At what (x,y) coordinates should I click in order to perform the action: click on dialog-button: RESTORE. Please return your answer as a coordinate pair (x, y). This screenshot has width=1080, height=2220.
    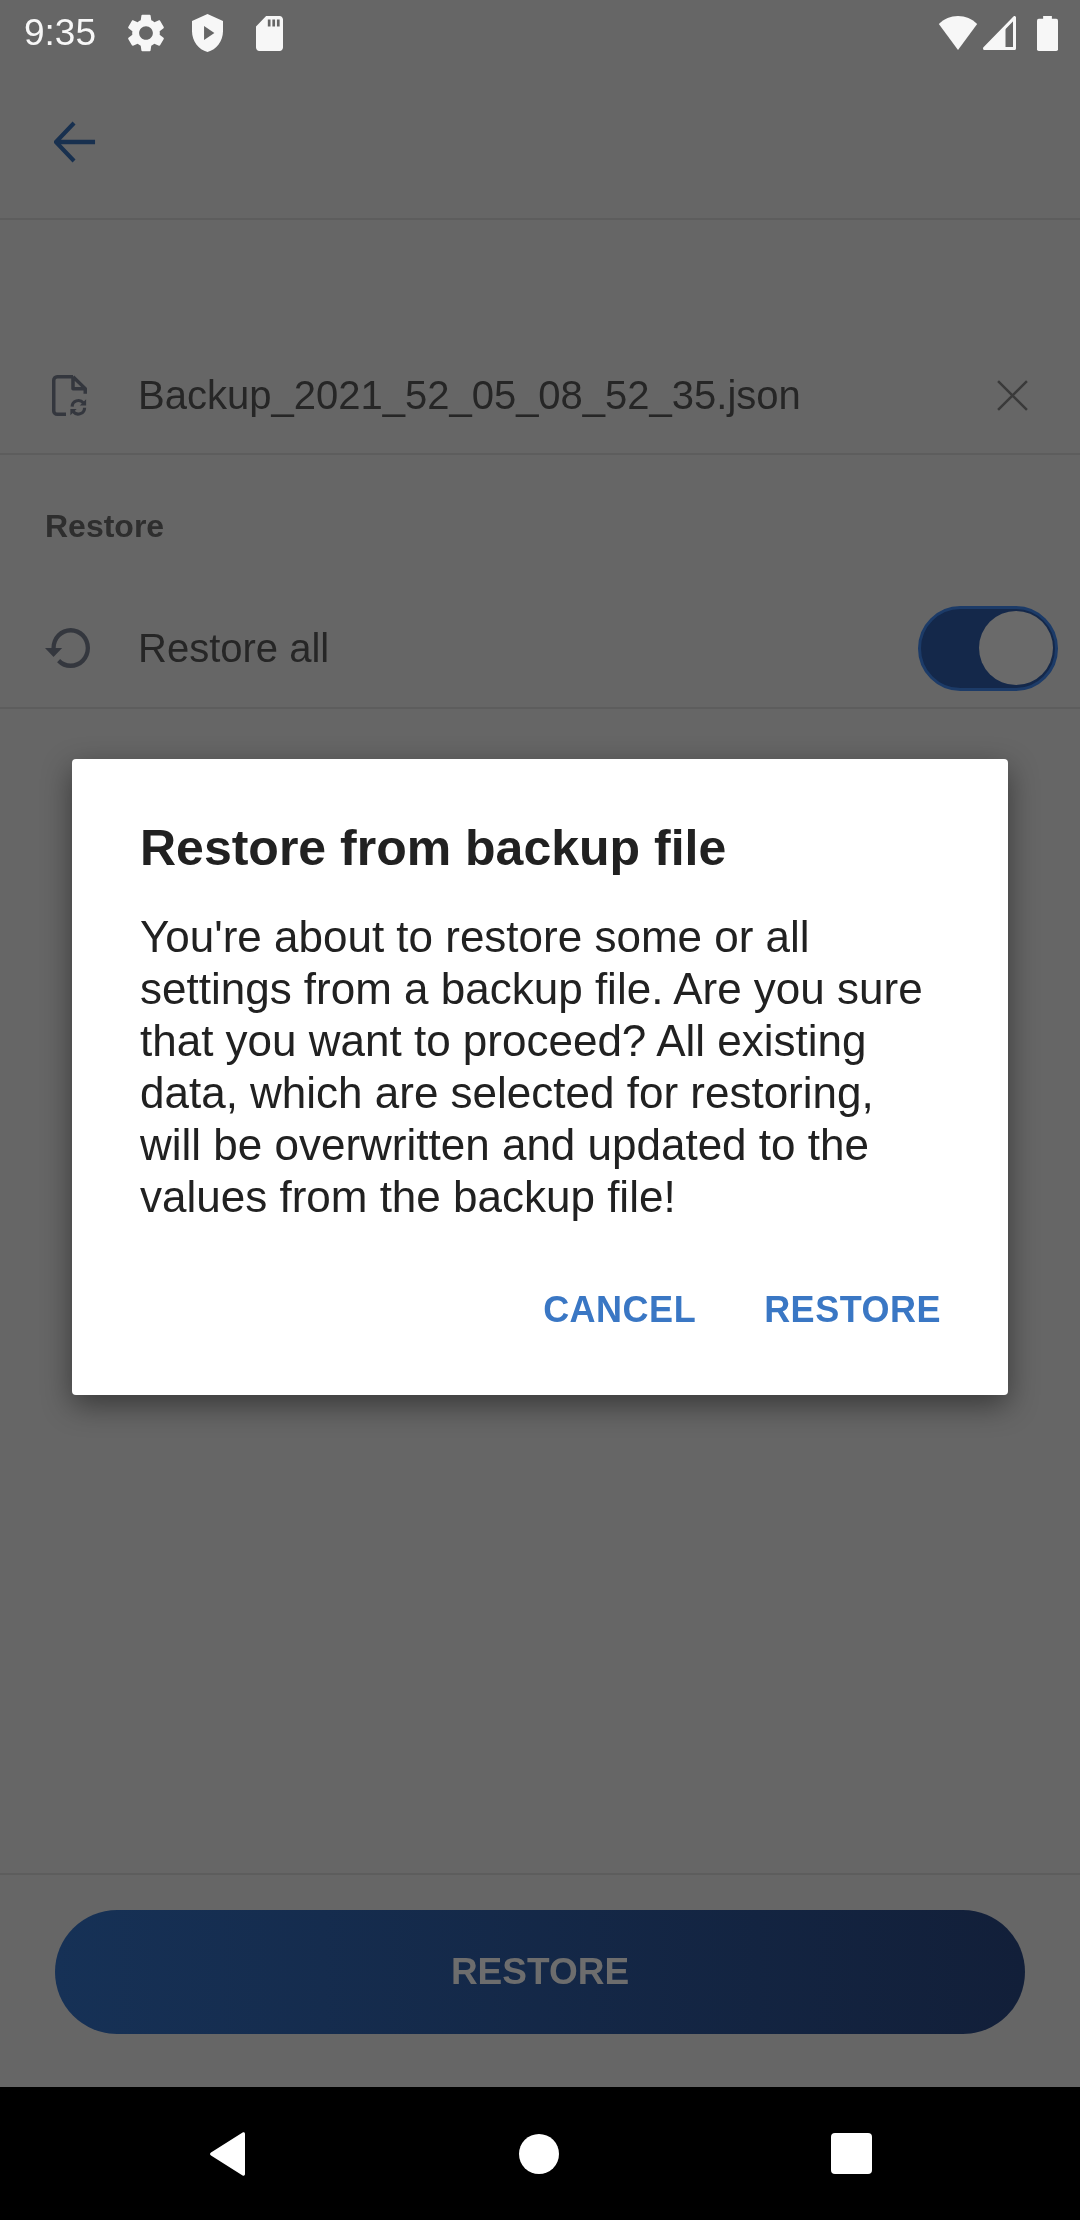
    Looking at the image, I should click on (852, 1310).